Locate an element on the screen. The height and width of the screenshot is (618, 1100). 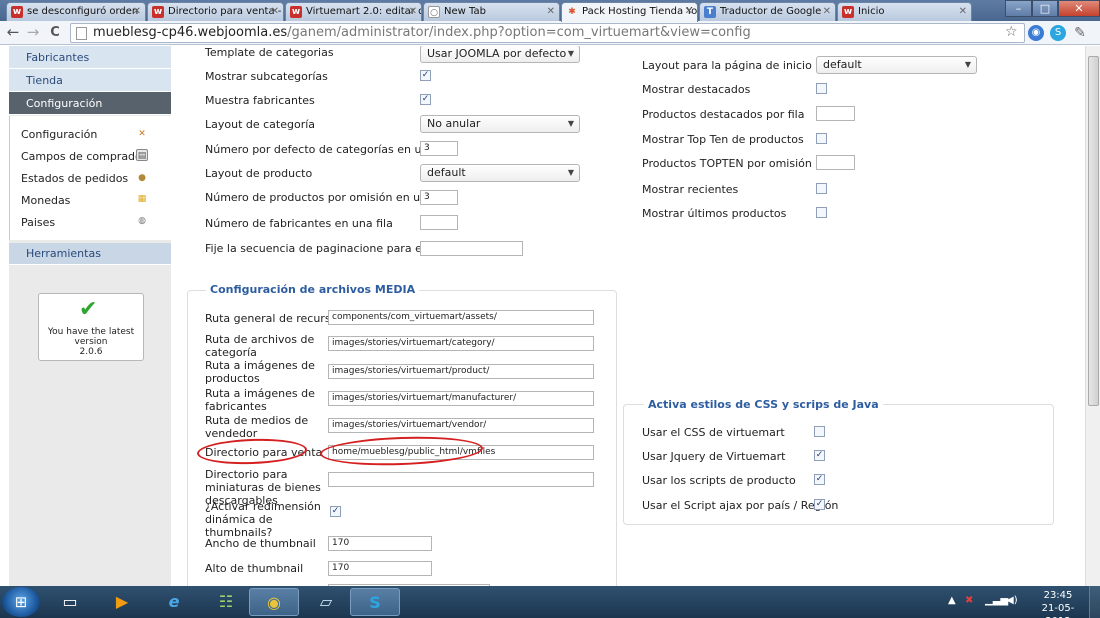
label-layout-producto: Layout de producto is located at coordinates (259, 173).